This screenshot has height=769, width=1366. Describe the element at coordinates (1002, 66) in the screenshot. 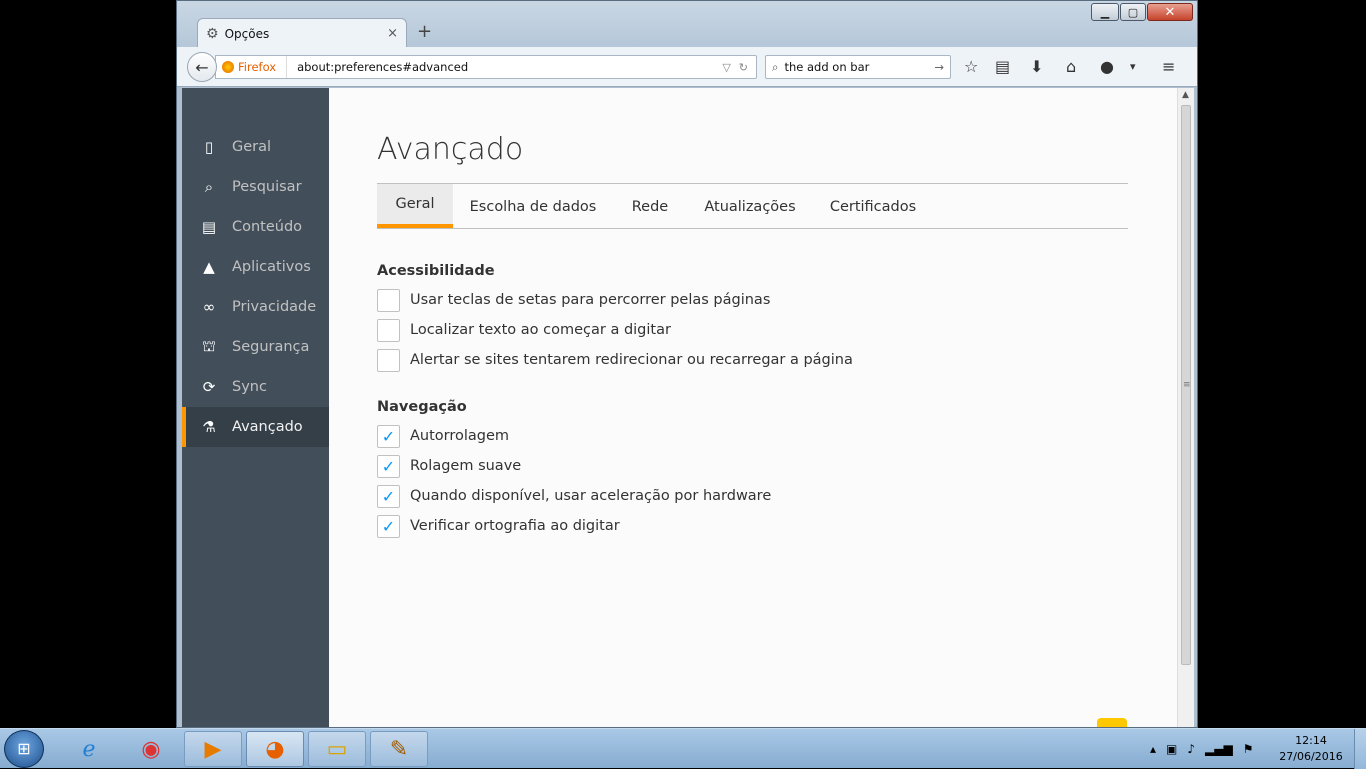

I see `bookmarks-menu-icon: ▤` at that location.